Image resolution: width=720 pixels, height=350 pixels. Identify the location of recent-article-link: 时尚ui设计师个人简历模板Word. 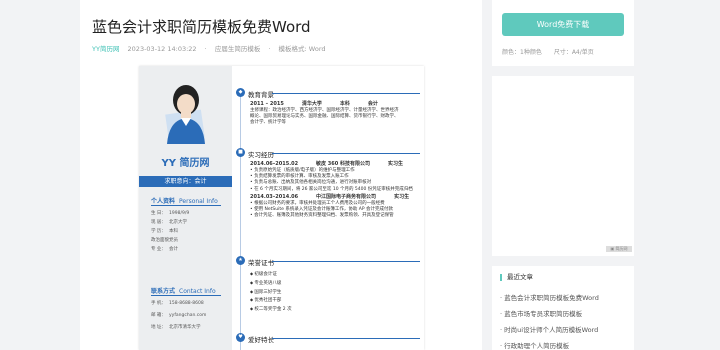
(549, 330).